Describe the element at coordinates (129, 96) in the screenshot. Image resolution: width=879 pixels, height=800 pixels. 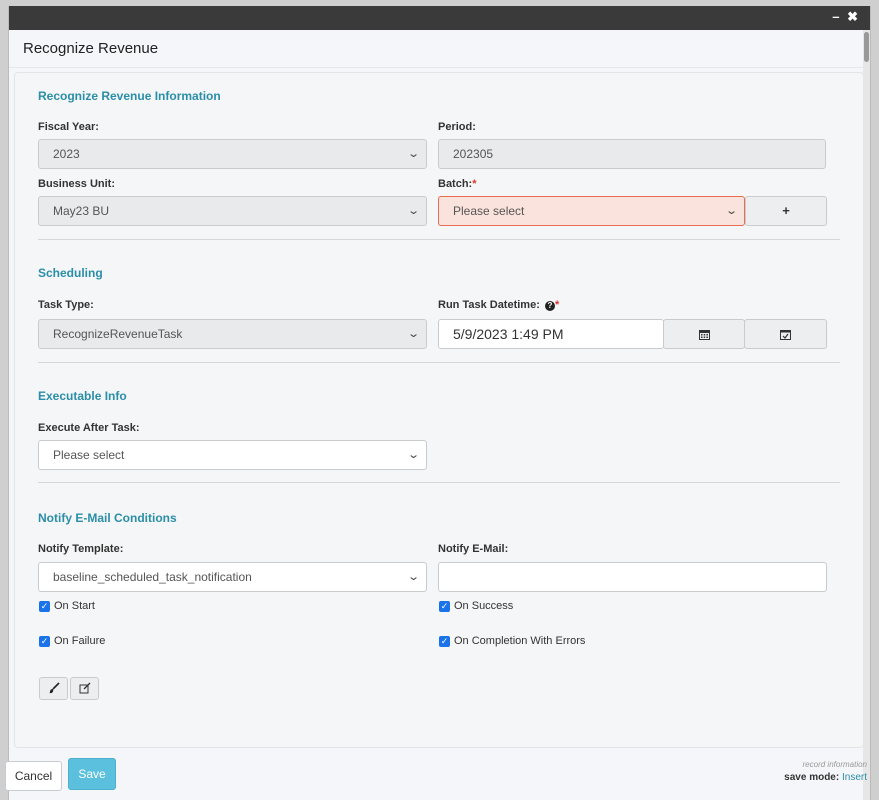
I see `section-title-info: Recognize Revenue Information` at that location.